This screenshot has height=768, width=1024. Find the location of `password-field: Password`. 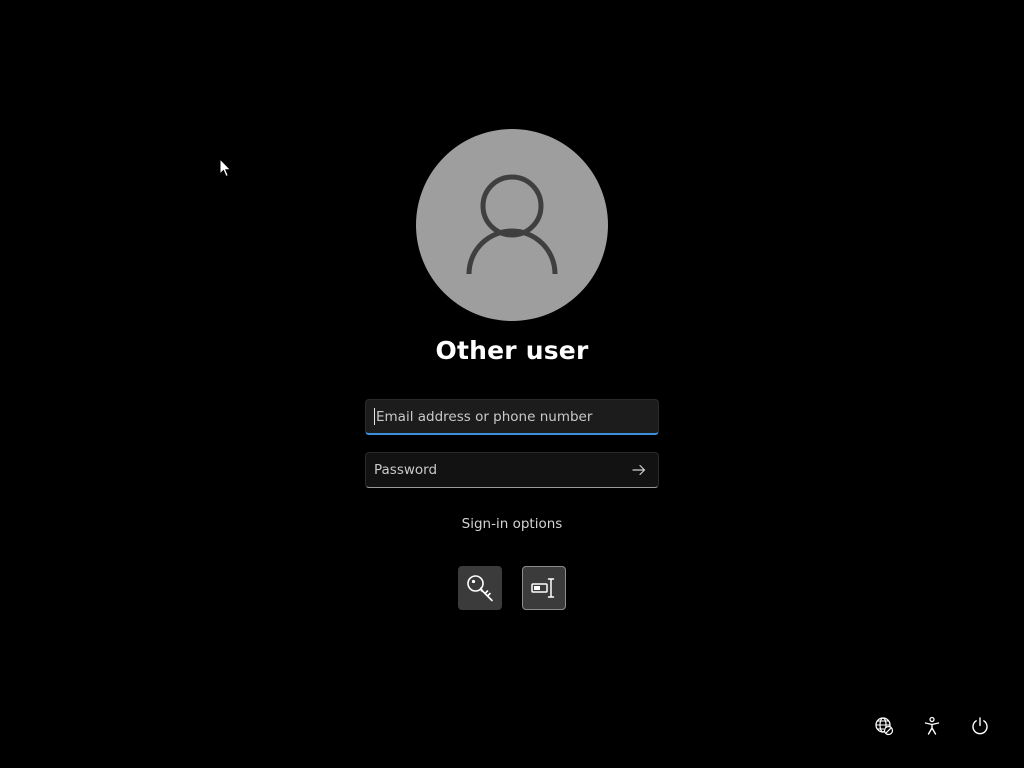

password-field: Password is located at coordinates (512, 470).